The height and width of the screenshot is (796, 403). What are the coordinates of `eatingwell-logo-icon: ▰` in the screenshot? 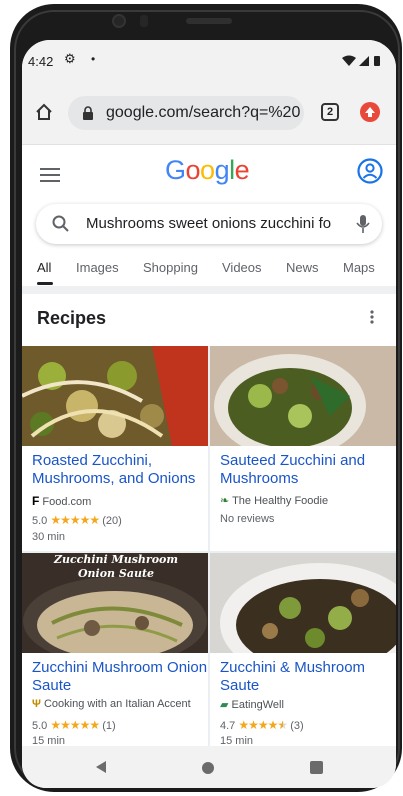 It's located at (224, 705).